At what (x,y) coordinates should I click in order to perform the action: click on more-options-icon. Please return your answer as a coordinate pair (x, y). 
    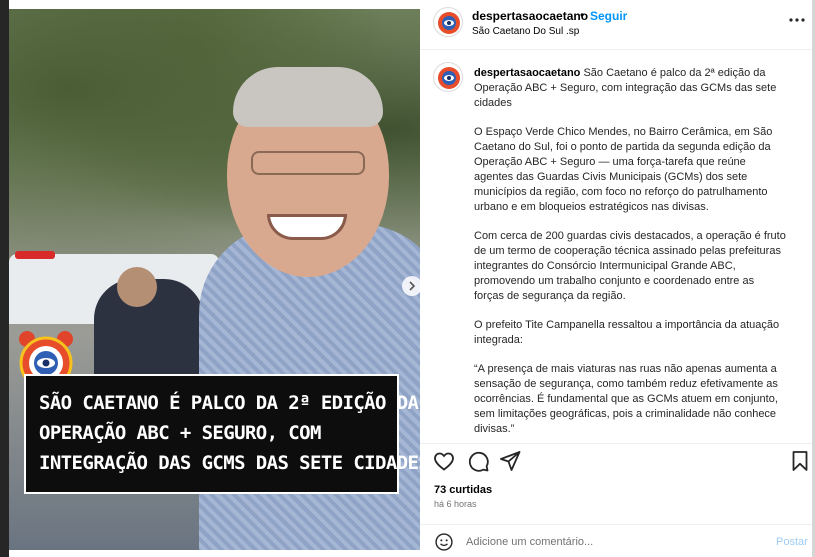
    Looking at the image, I should click on (797, 18).